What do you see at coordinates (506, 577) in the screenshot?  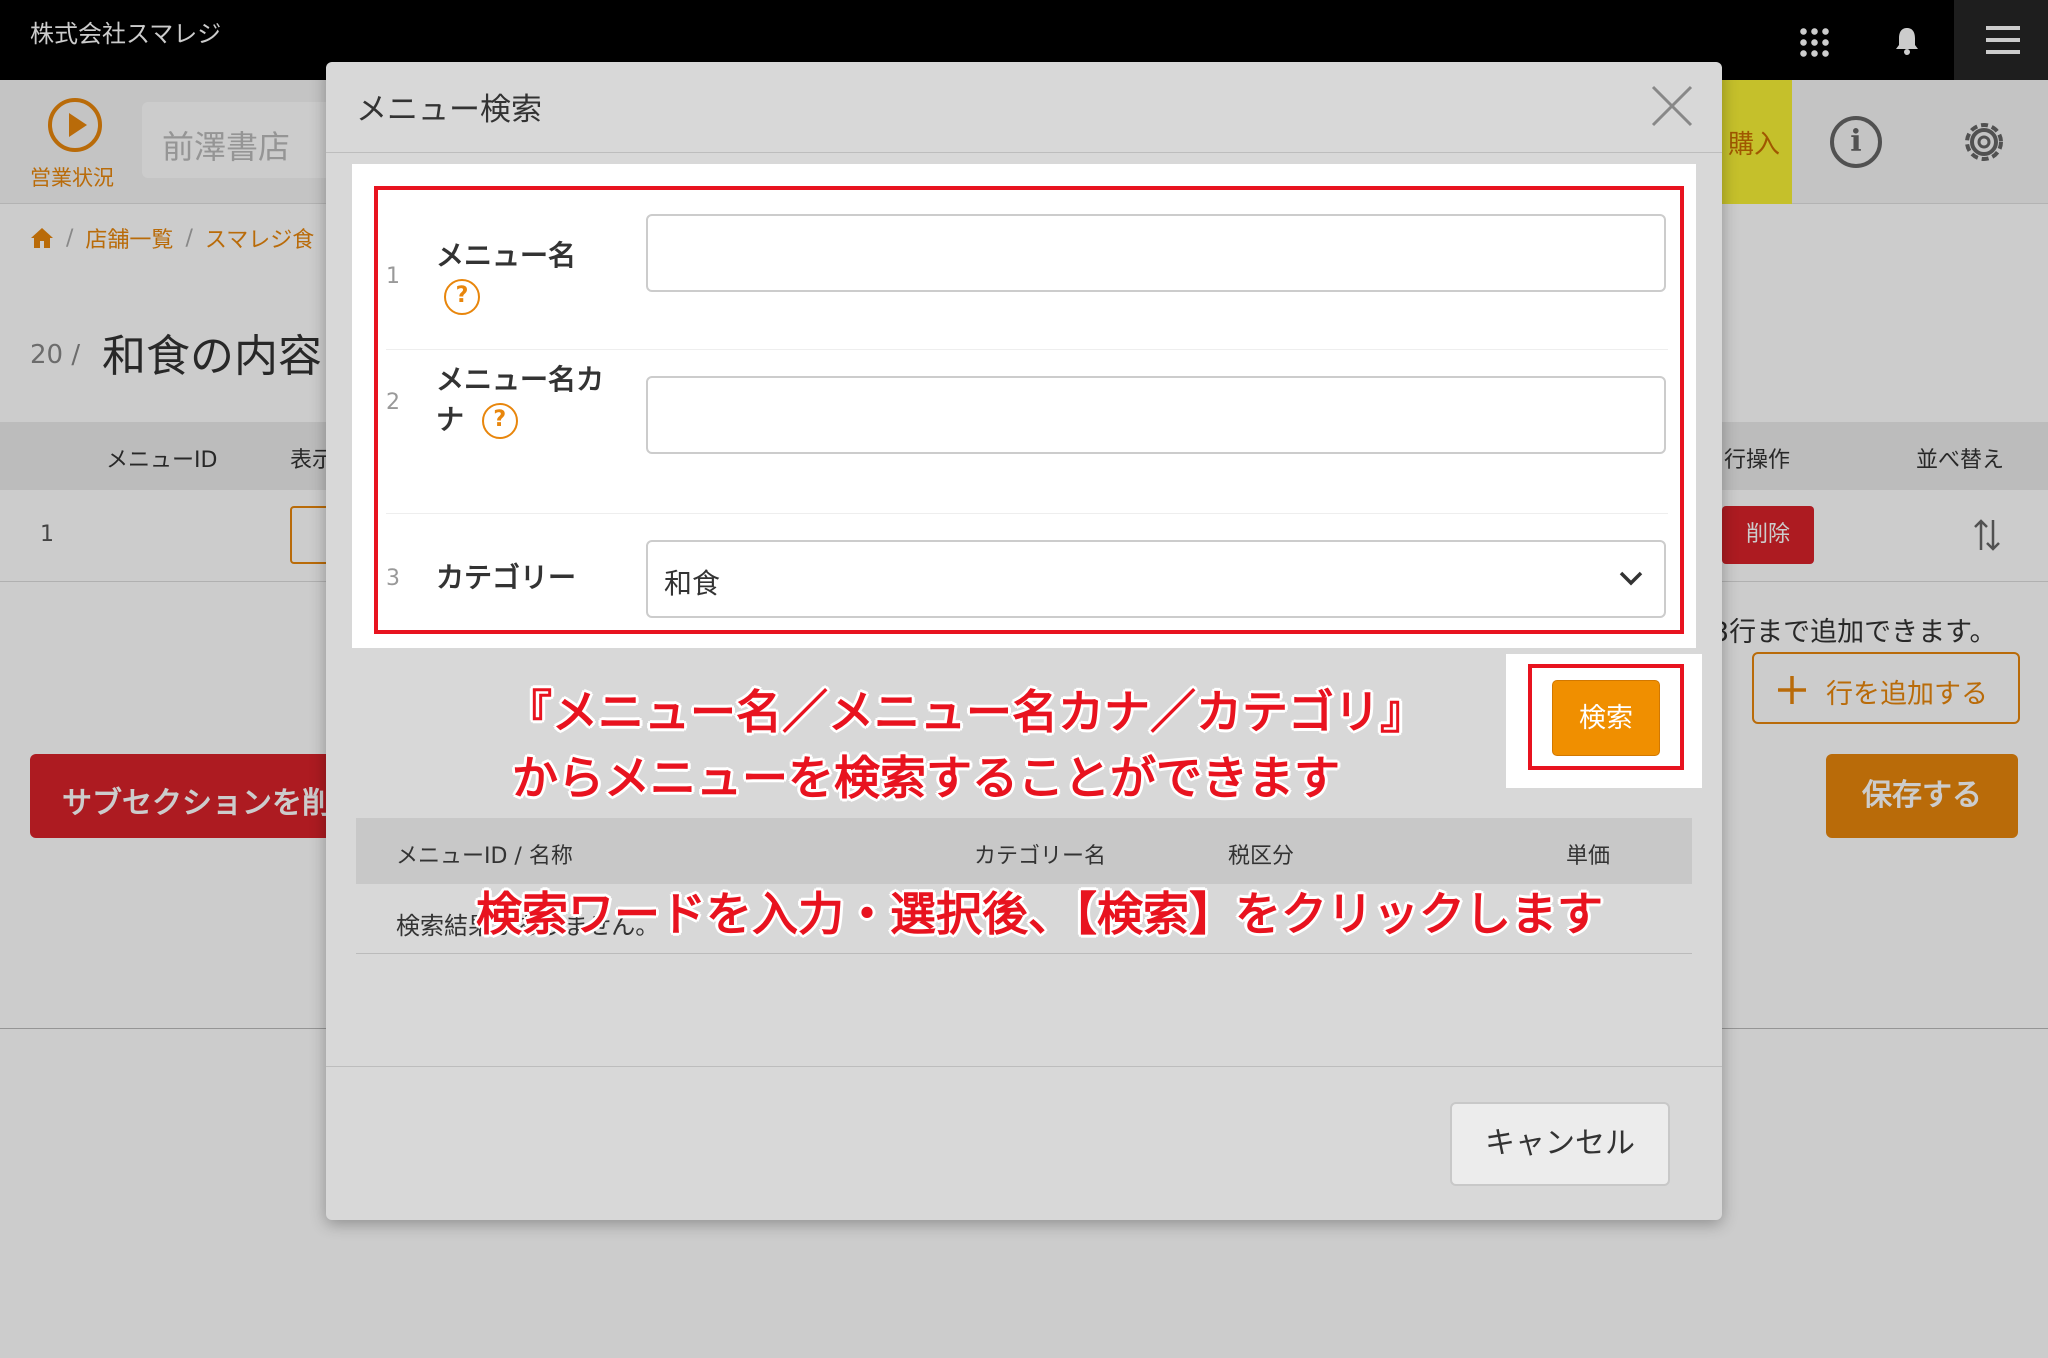 I see `field-label-text: カテゴリー` at bounding box center [506, 577].